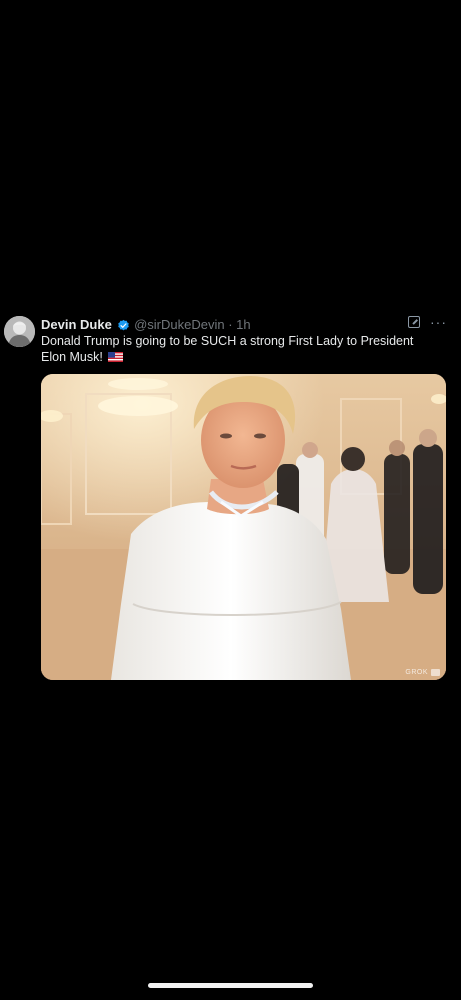 The height and width of the screenshot is (1000, 461). Describe the element at coordinates (435, 672) in the screenshot. I see `watermark-logo-icon` at that location.